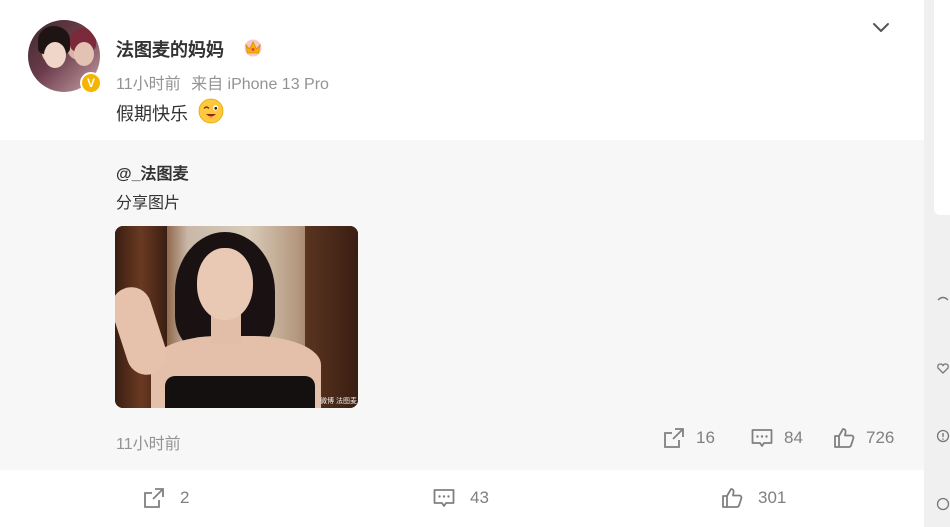 The width and height of the screenshot is (950, 527). What do you see at coordinates (152, 114) in the screenshot?
I see `post-text: 假期快乐` at bounding box center [152, 114].